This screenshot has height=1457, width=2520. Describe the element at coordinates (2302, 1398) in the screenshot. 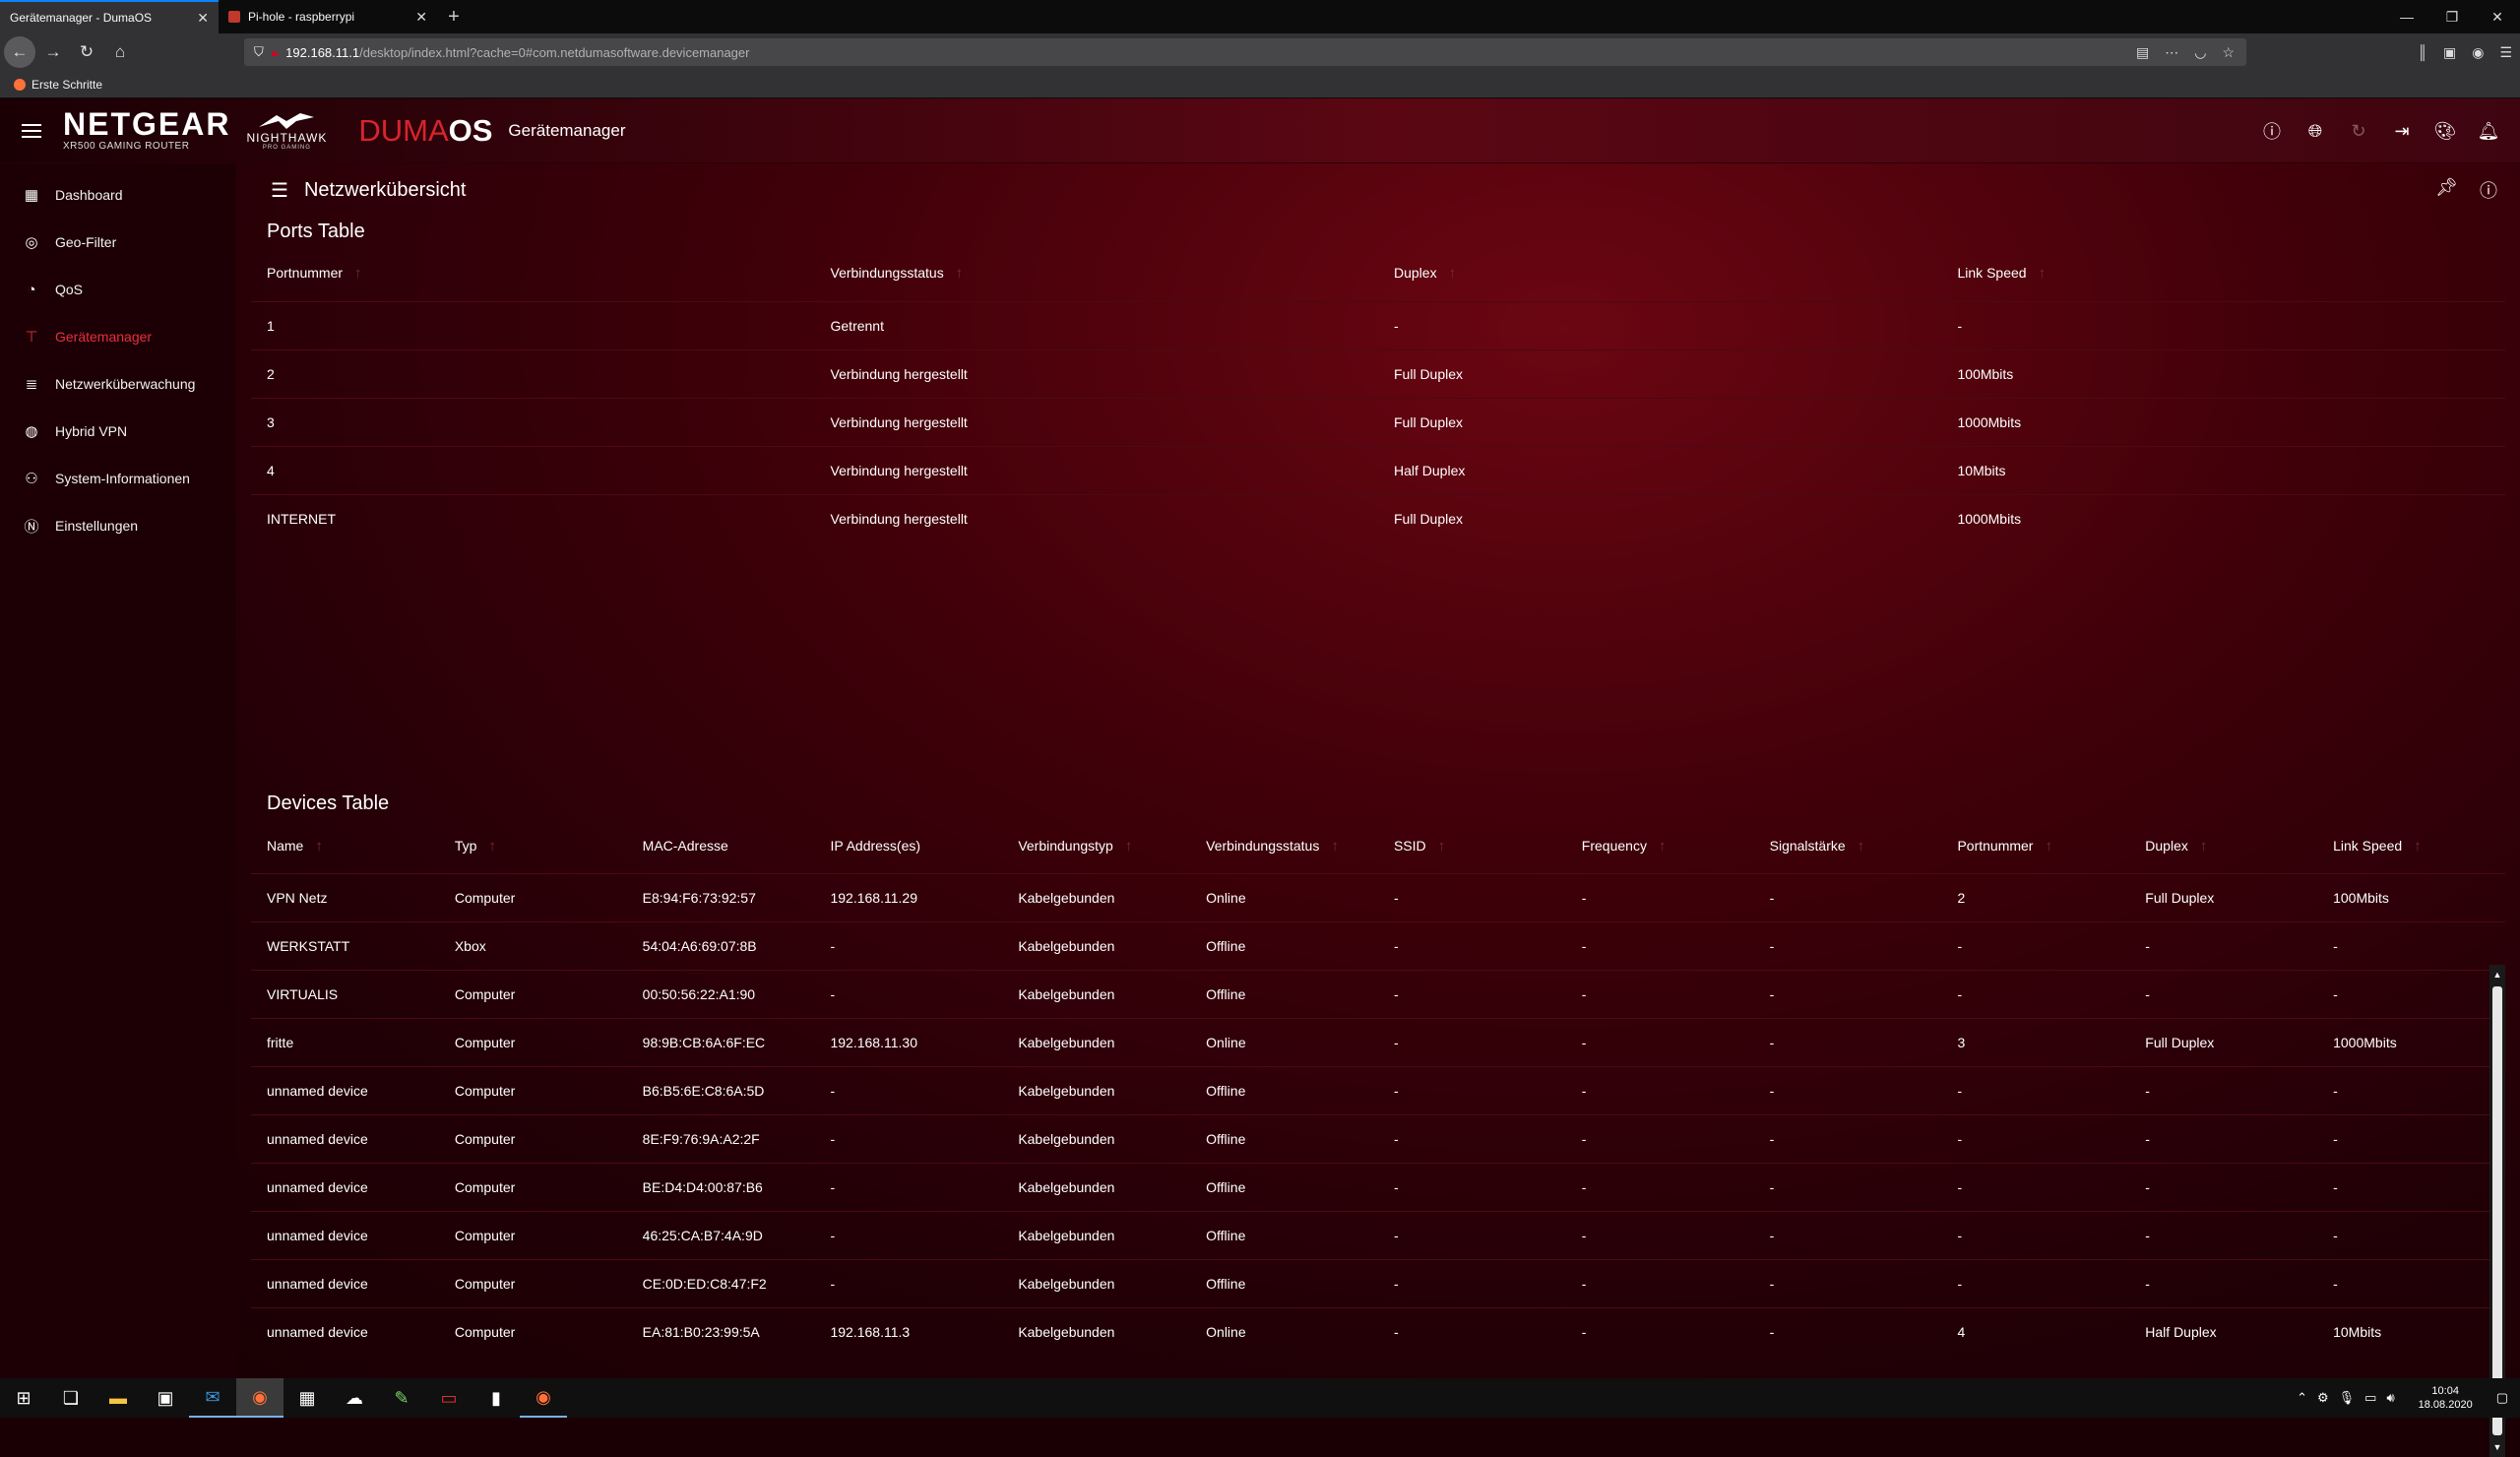

I see `chevron-up-icon: ⌃` at that location.